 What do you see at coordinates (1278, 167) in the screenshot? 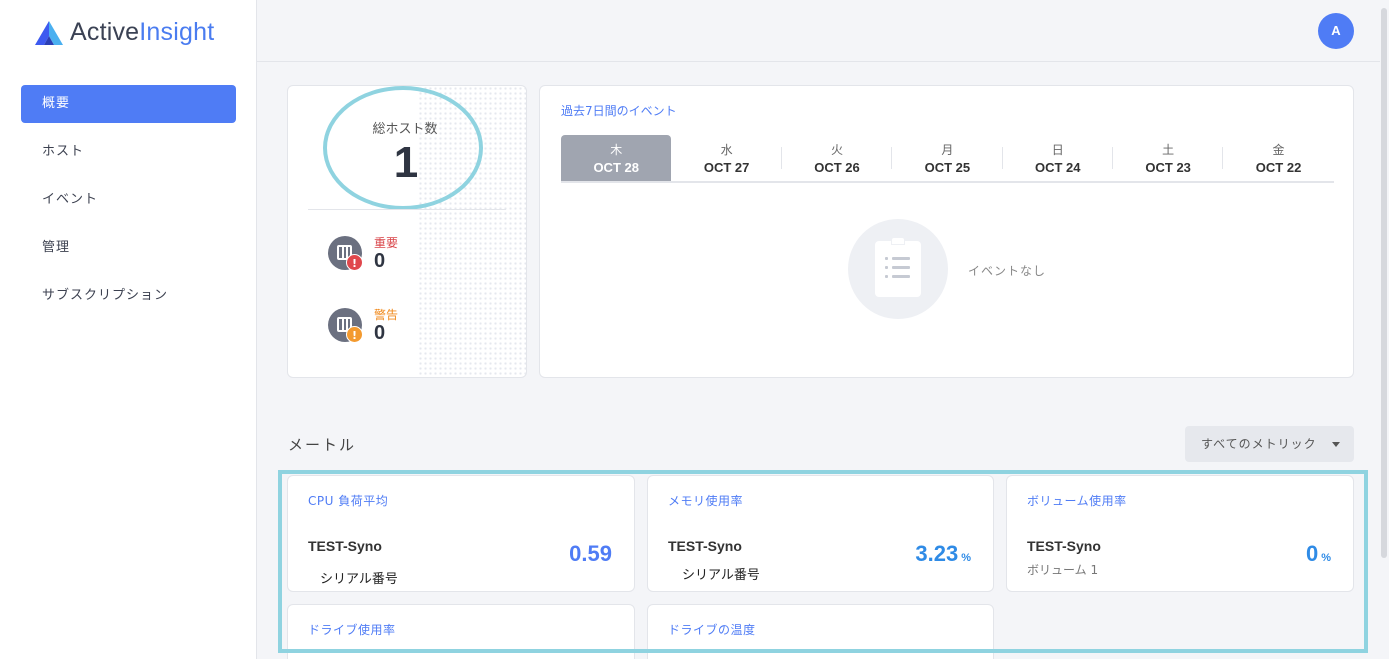
I see `day-date: OCT 22` at bounding box center [1278, 167].